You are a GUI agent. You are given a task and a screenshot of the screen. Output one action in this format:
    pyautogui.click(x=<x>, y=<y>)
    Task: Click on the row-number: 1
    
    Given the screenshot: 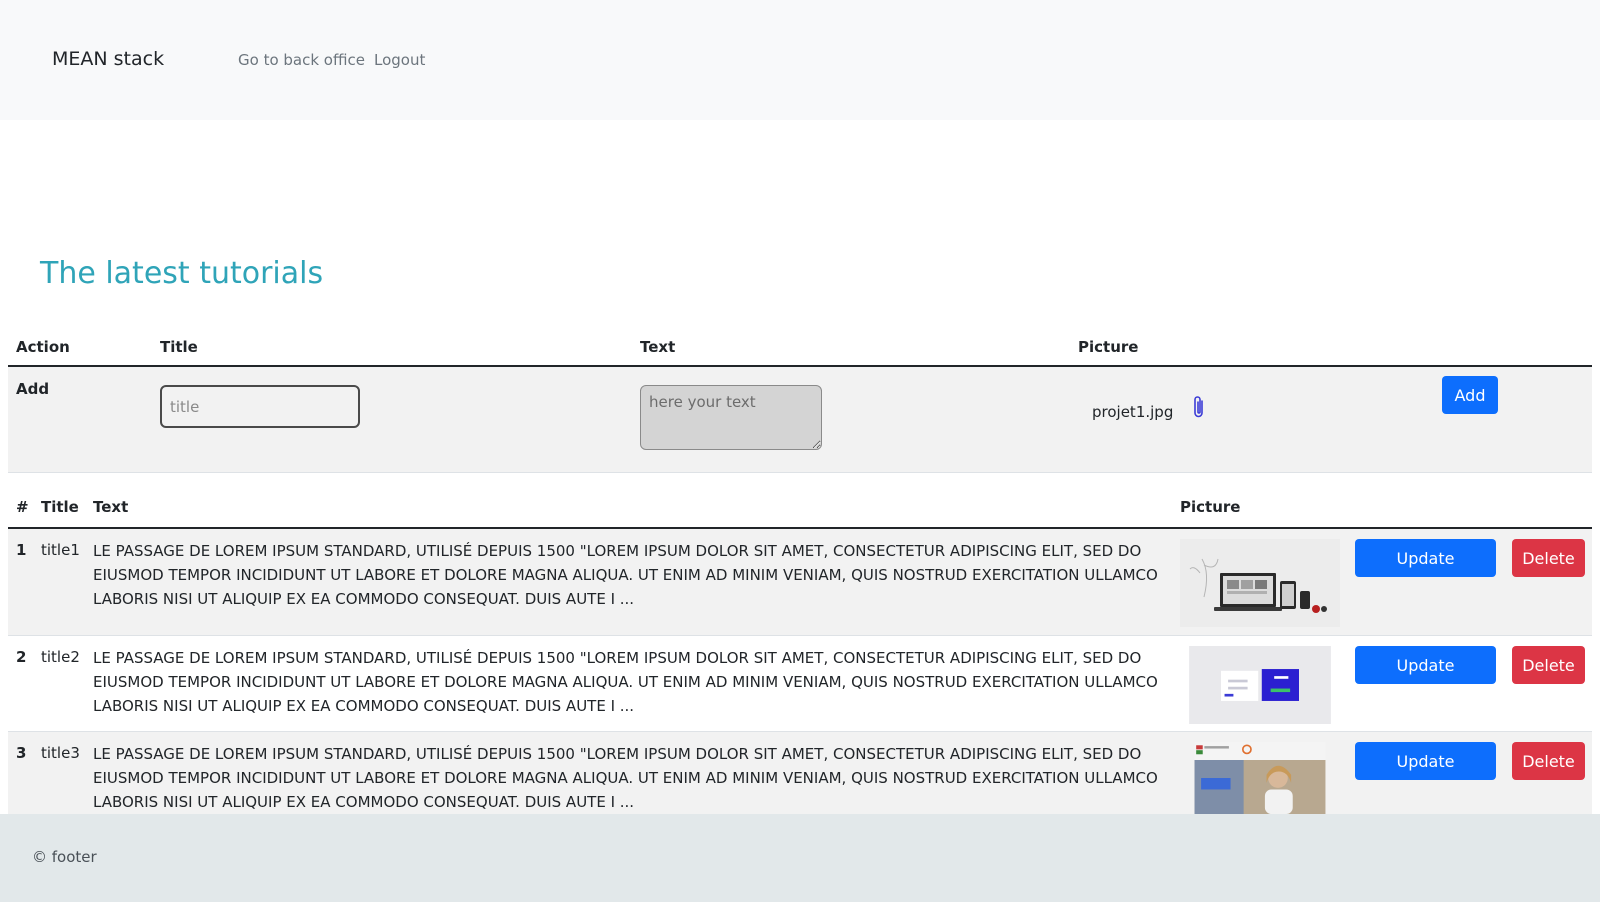 What is the action you would take?
    pyautogui.click(x=21, y=550)
    